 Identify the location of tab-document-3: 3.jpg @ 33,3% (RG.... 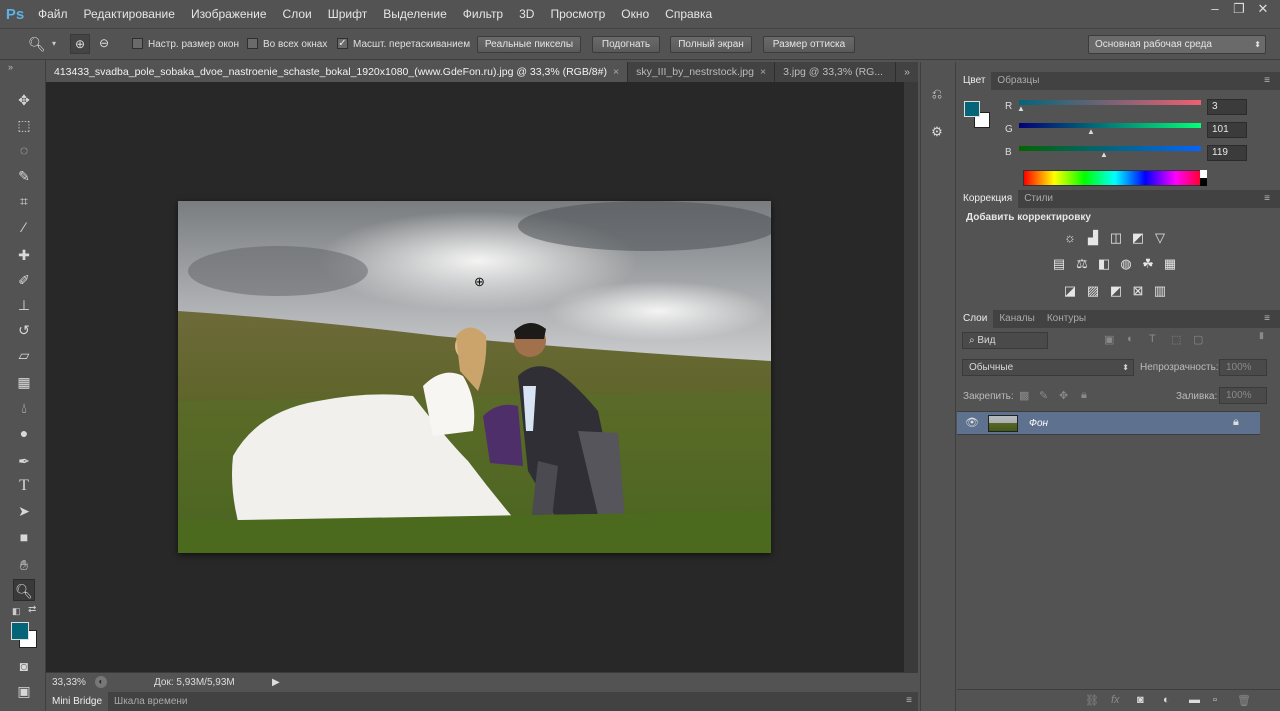
(836, 72).